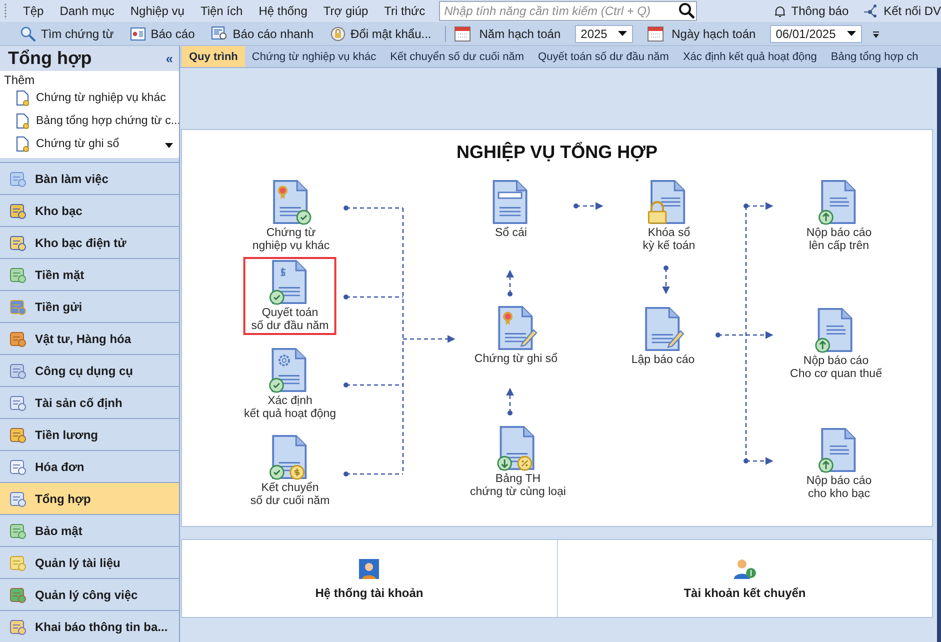 Image resolution: width=941 pixels, height=642 pixels. What do you see at coordinates (836, 344) in the screenshot?
I see `process-node: Nộp báo cáo Cho cơ quan thuế` at bounding box center [836, 344].